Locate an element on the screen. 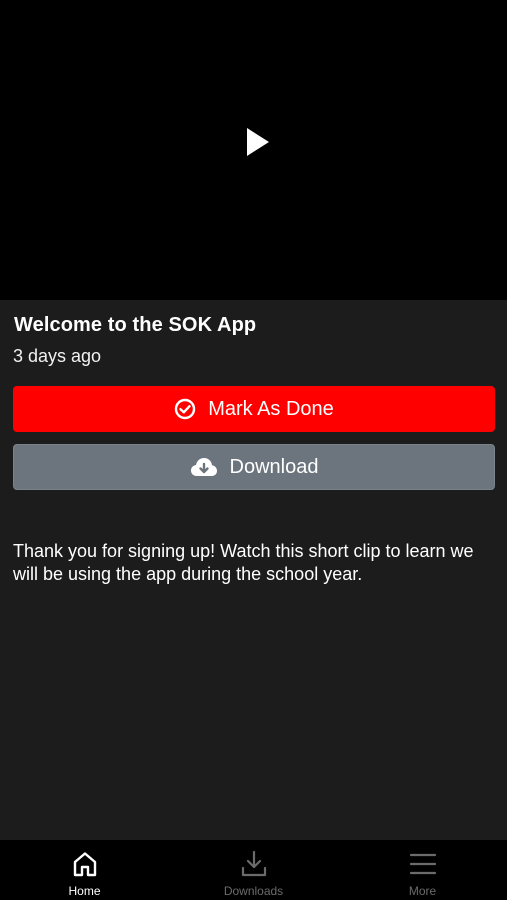  download-button: Download is located at coordinates (254, 467).